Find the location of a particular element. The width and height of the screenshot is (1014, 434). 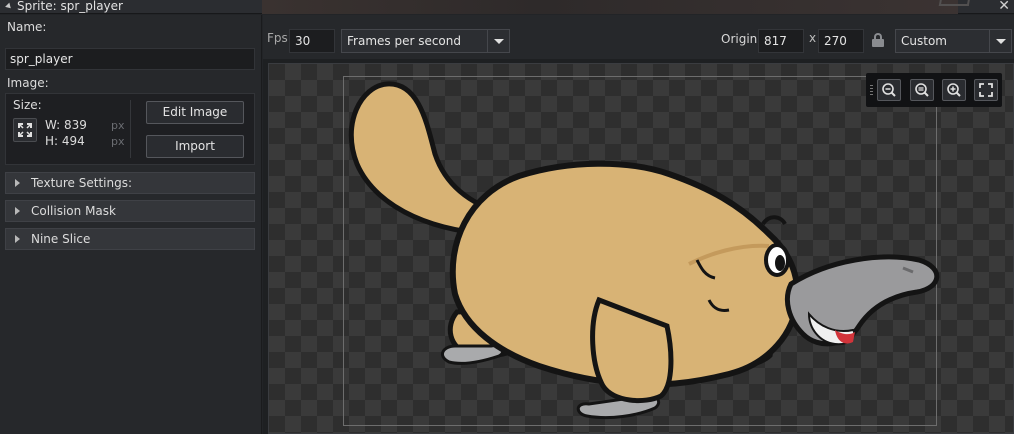

zoom-reset-icon is located at coordinates (922, 90).